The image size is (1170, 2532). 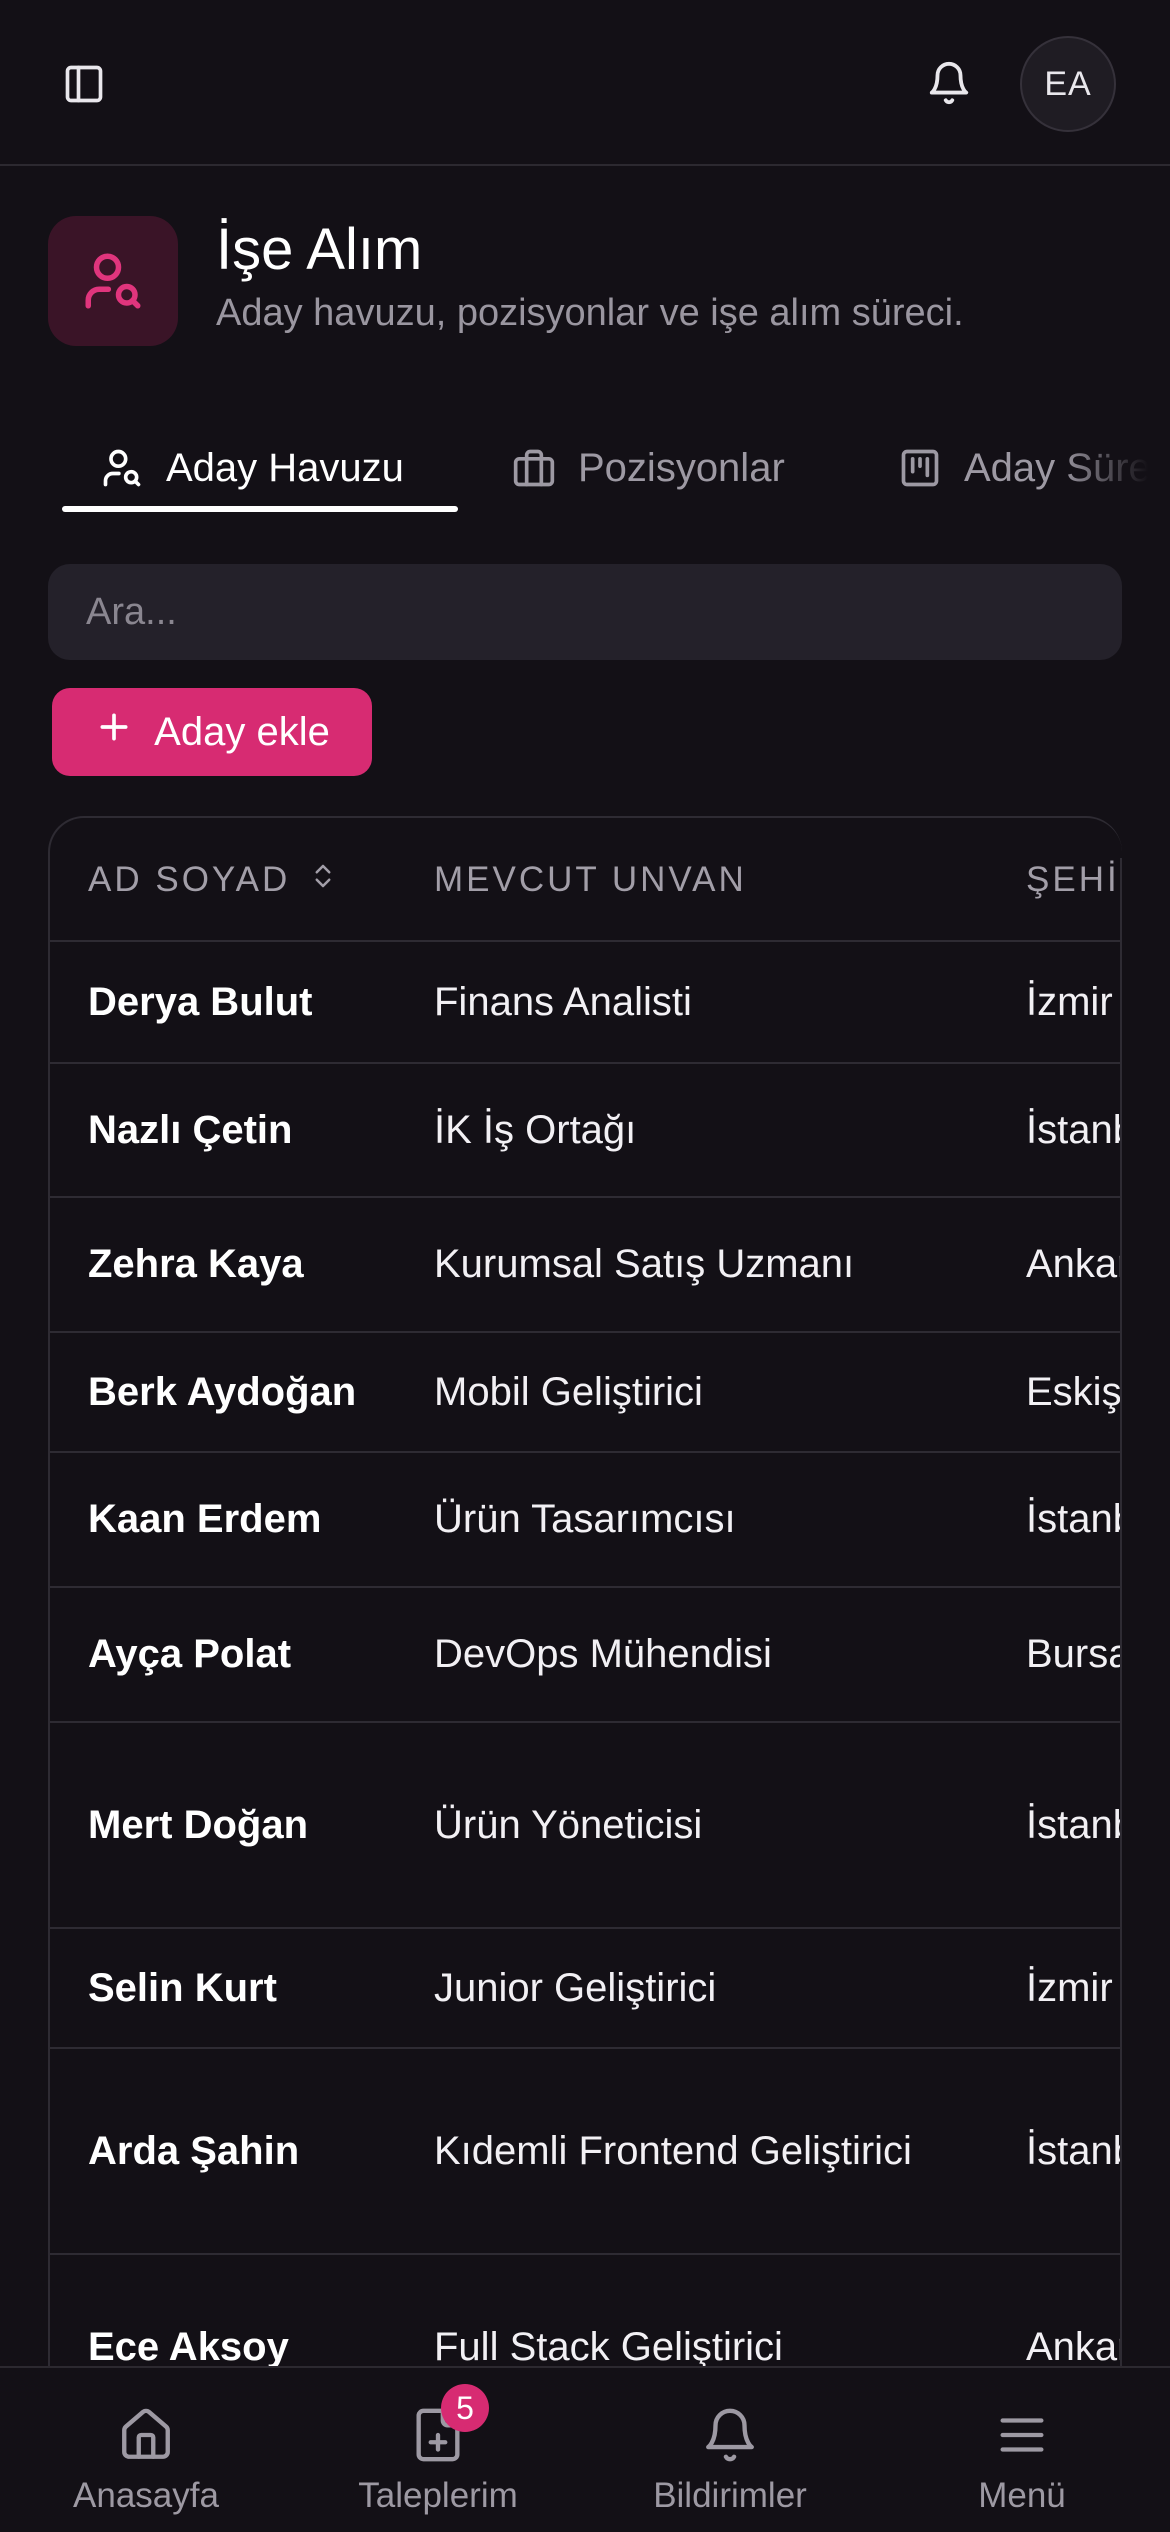 I want to click on kanban-icon, so click(x=920, y=468).